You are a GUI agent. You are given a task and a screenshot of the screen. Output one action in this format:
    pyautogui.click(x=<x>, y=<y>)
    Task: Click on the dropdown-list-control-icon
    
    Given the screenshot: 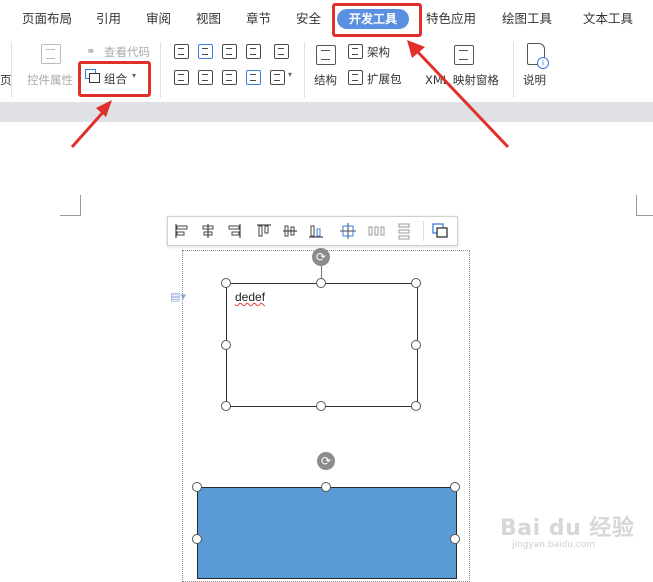 What is the action you would take?
    pyautogui.click(x=205, y=77)
    